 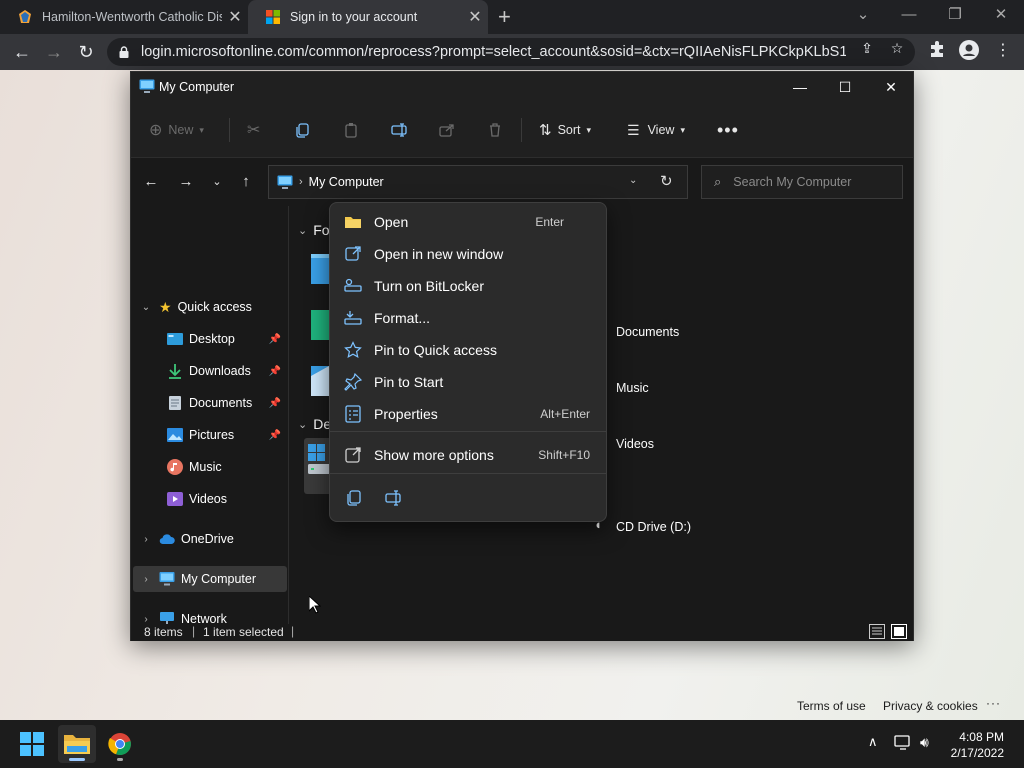 What do you see at coordinates (666, 181) in the screenshot?
I see `refresh-icon: ↻` at bounding box center [666, 181].